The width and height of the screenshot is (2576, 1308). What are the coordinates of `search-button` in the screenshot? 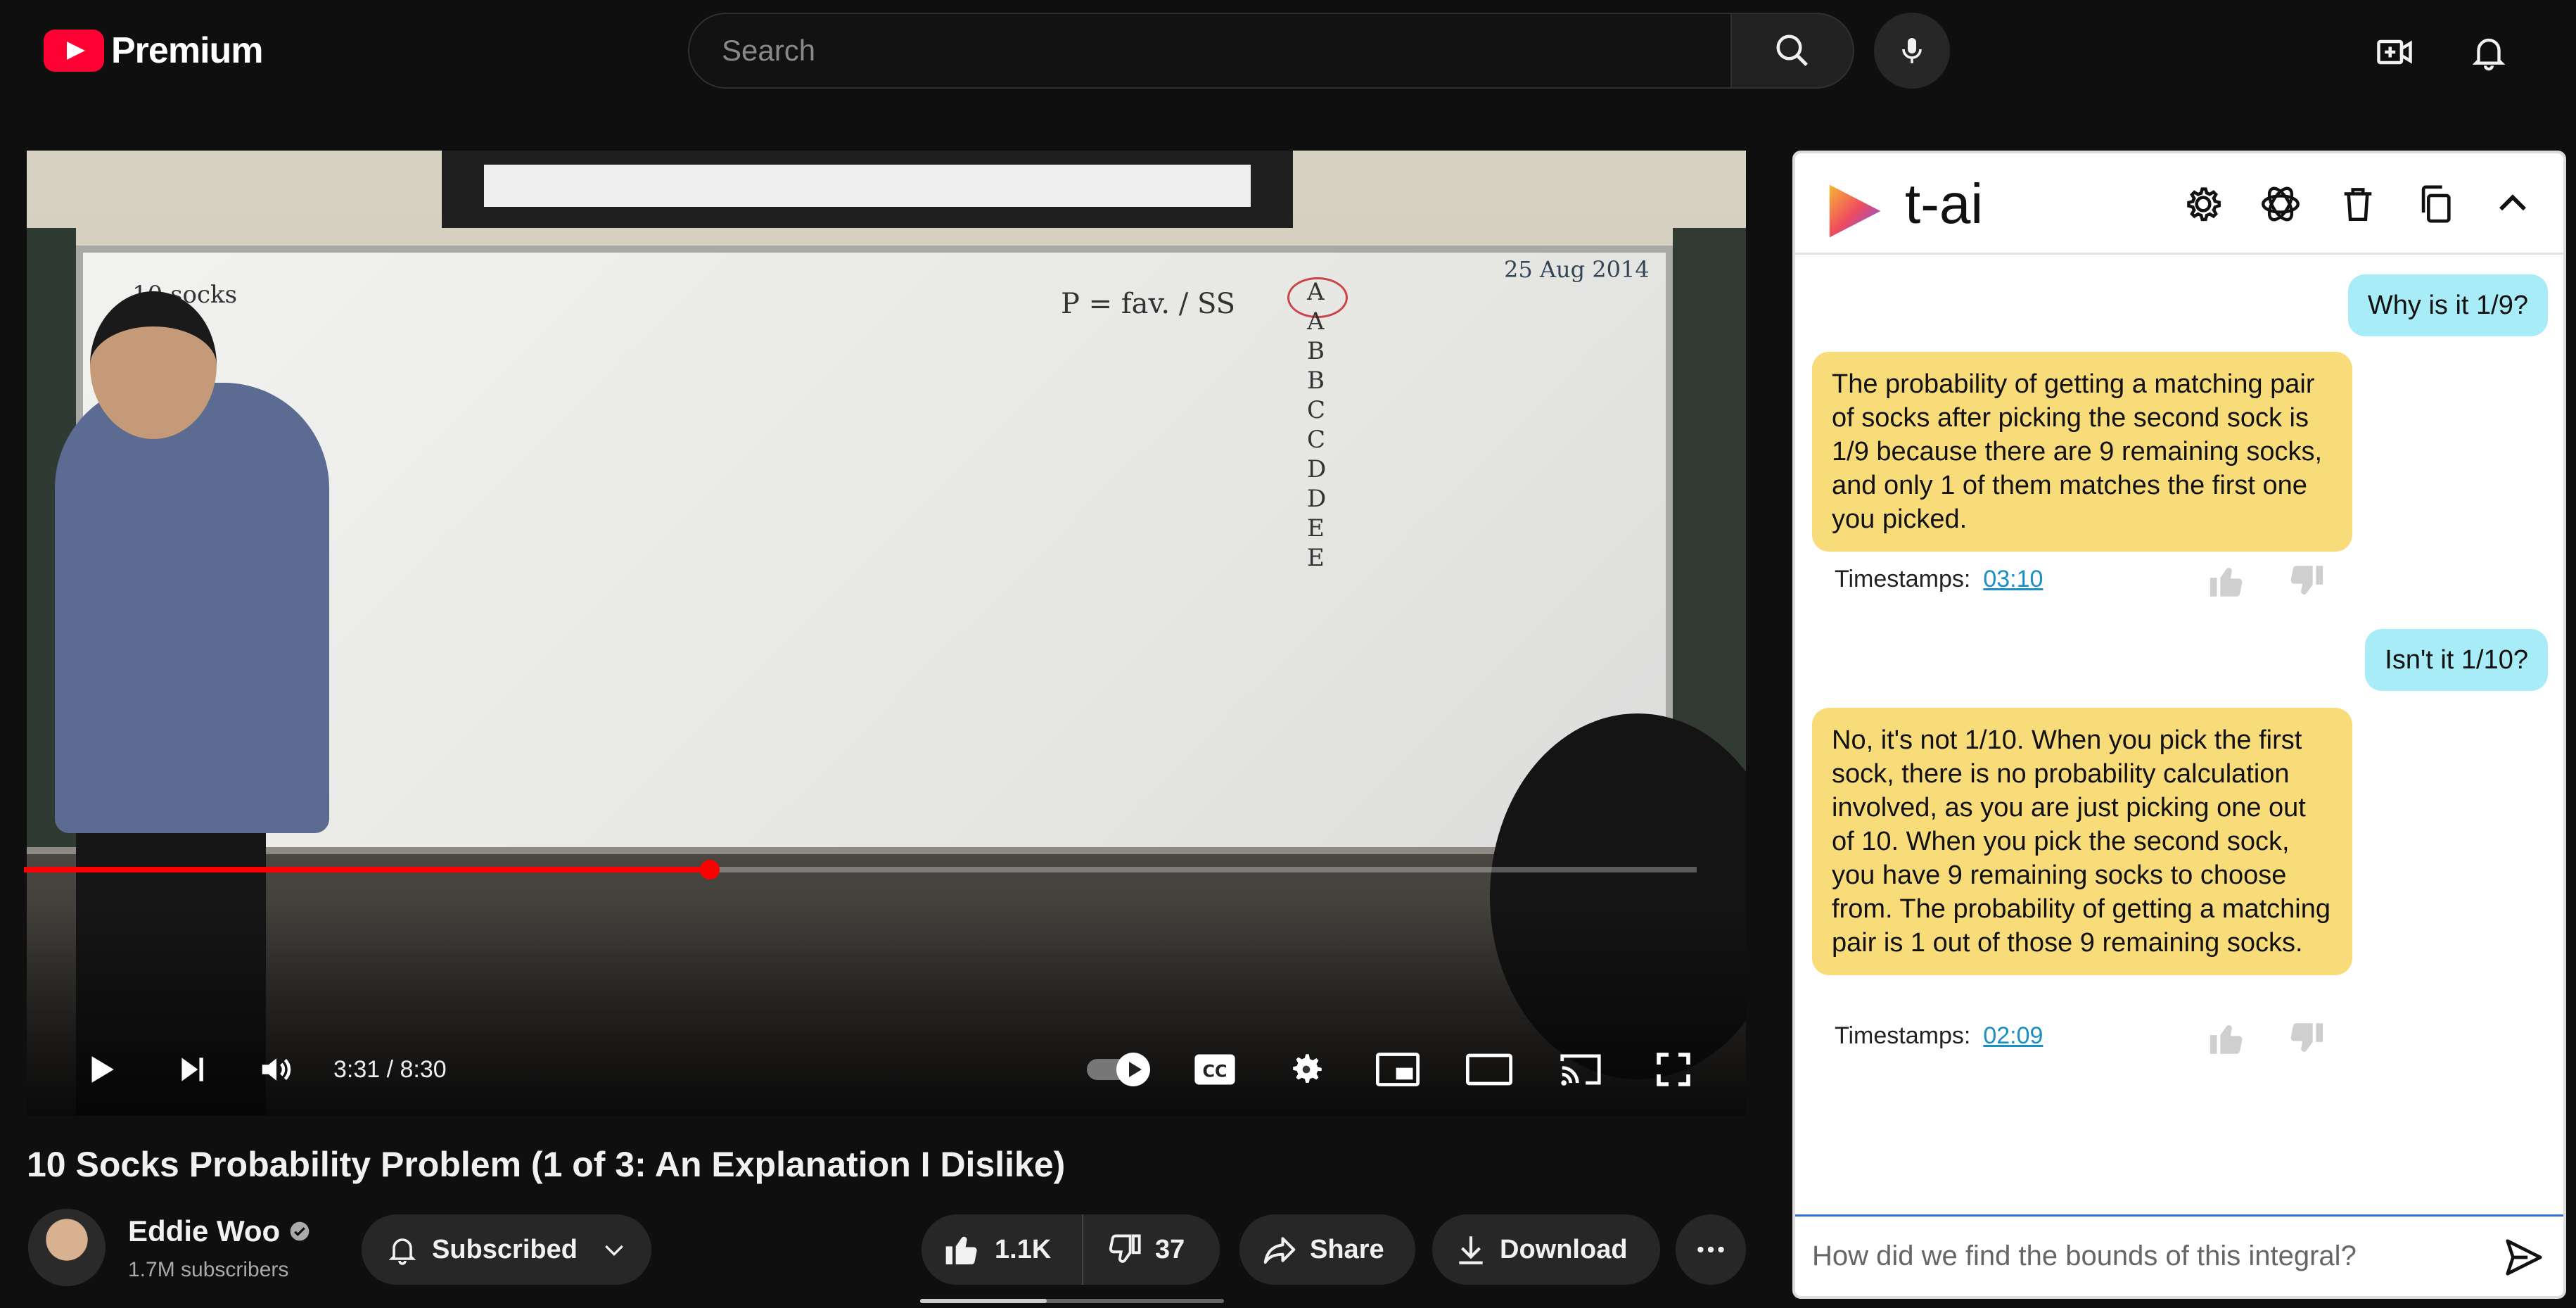 It's located at (1793, 51).